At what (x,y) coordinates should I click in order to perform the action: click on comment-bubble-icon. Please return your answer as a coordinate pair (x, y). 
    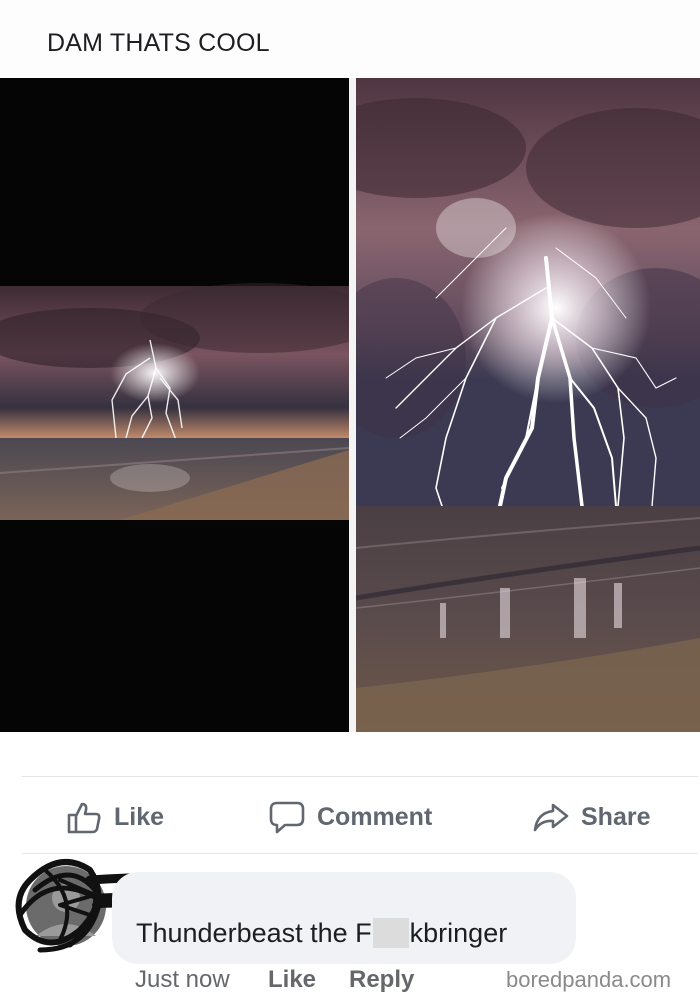
    Looking at the image, I should click on (287, 817).